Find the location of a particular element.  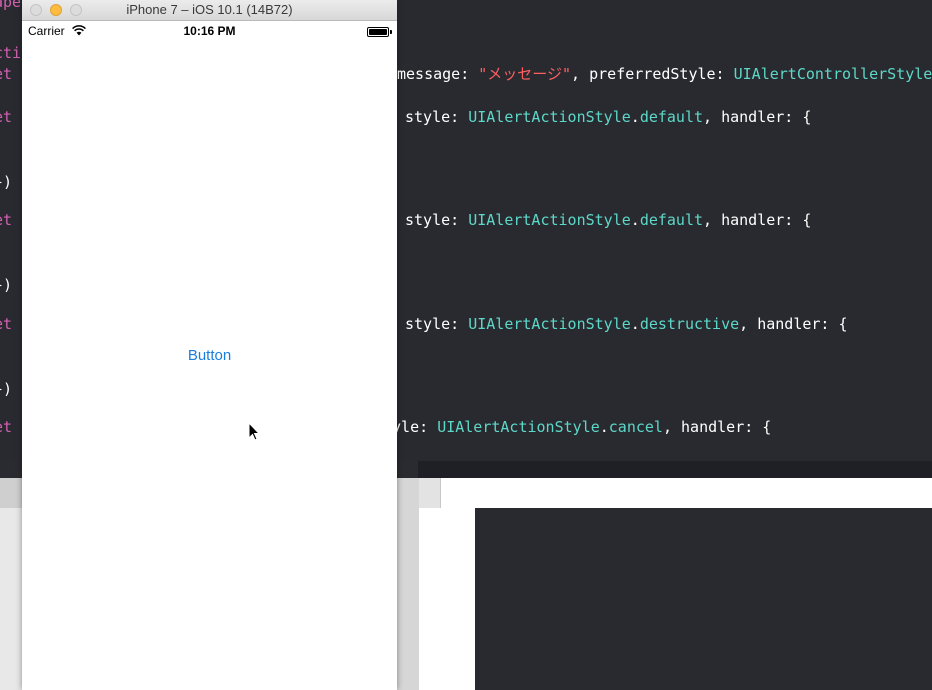

simulator-title: iPhone 7 – iOS 10.1 (14B72) is located at coordinates (209, 9).